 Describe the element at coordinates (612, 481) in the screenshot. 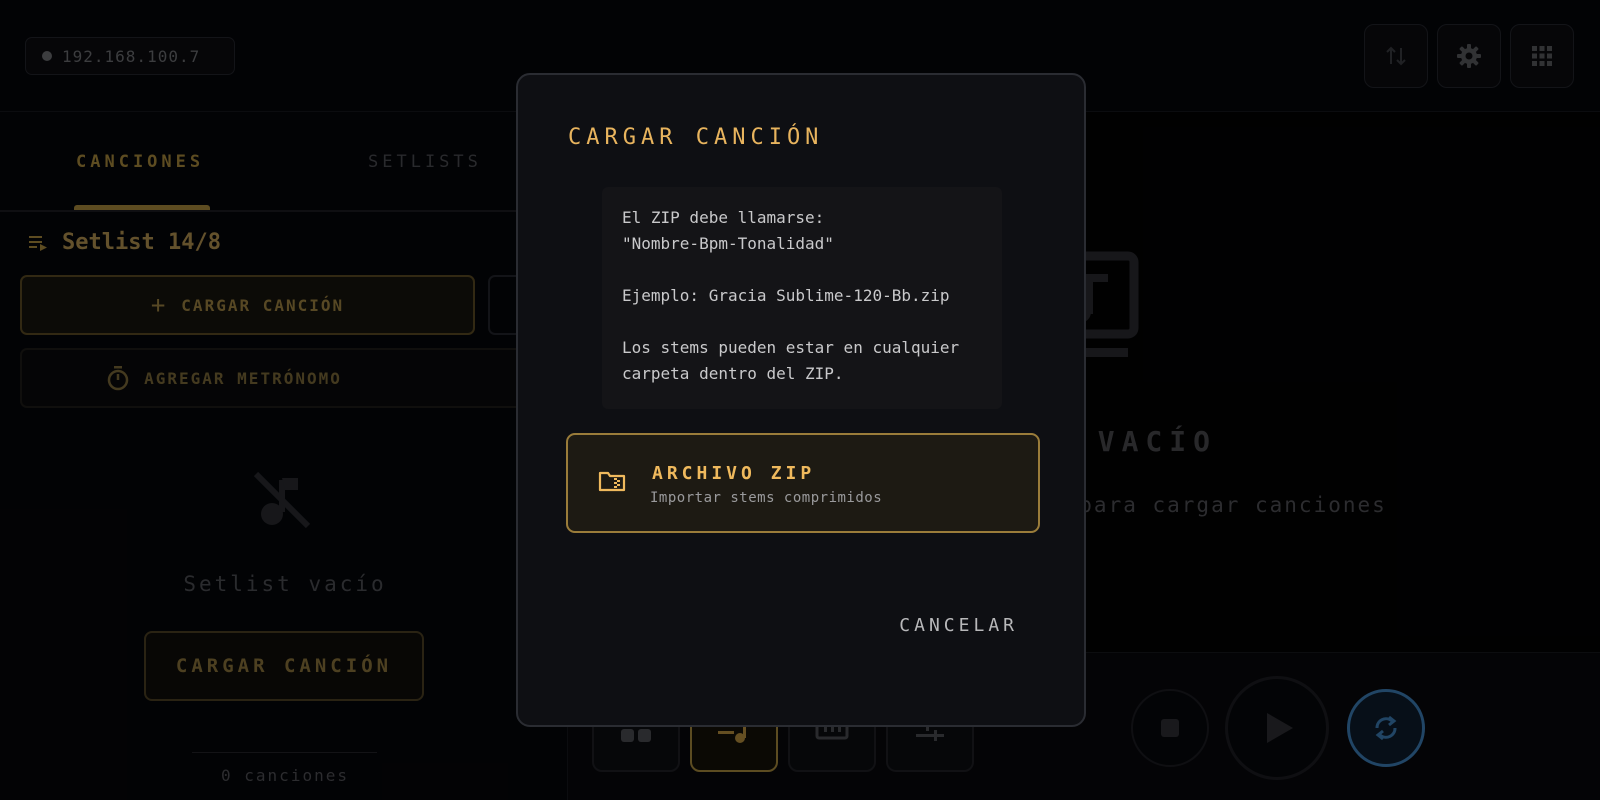

I see `zip-folder-icon` at that location.